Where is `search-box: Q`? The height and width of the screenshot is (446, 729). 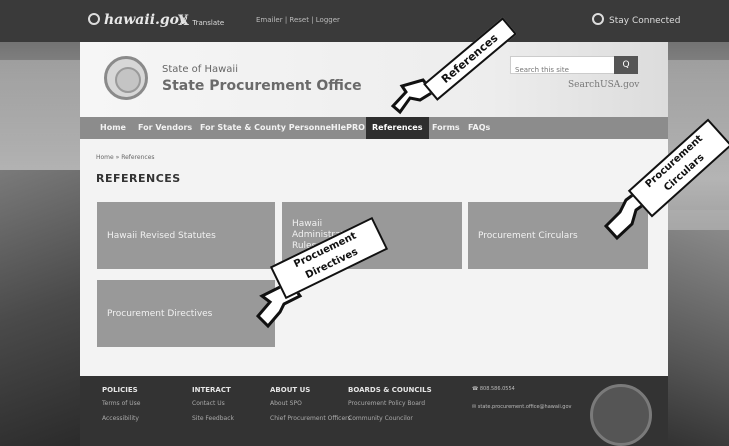
search-box: Q is located at coordinates (574, 67).